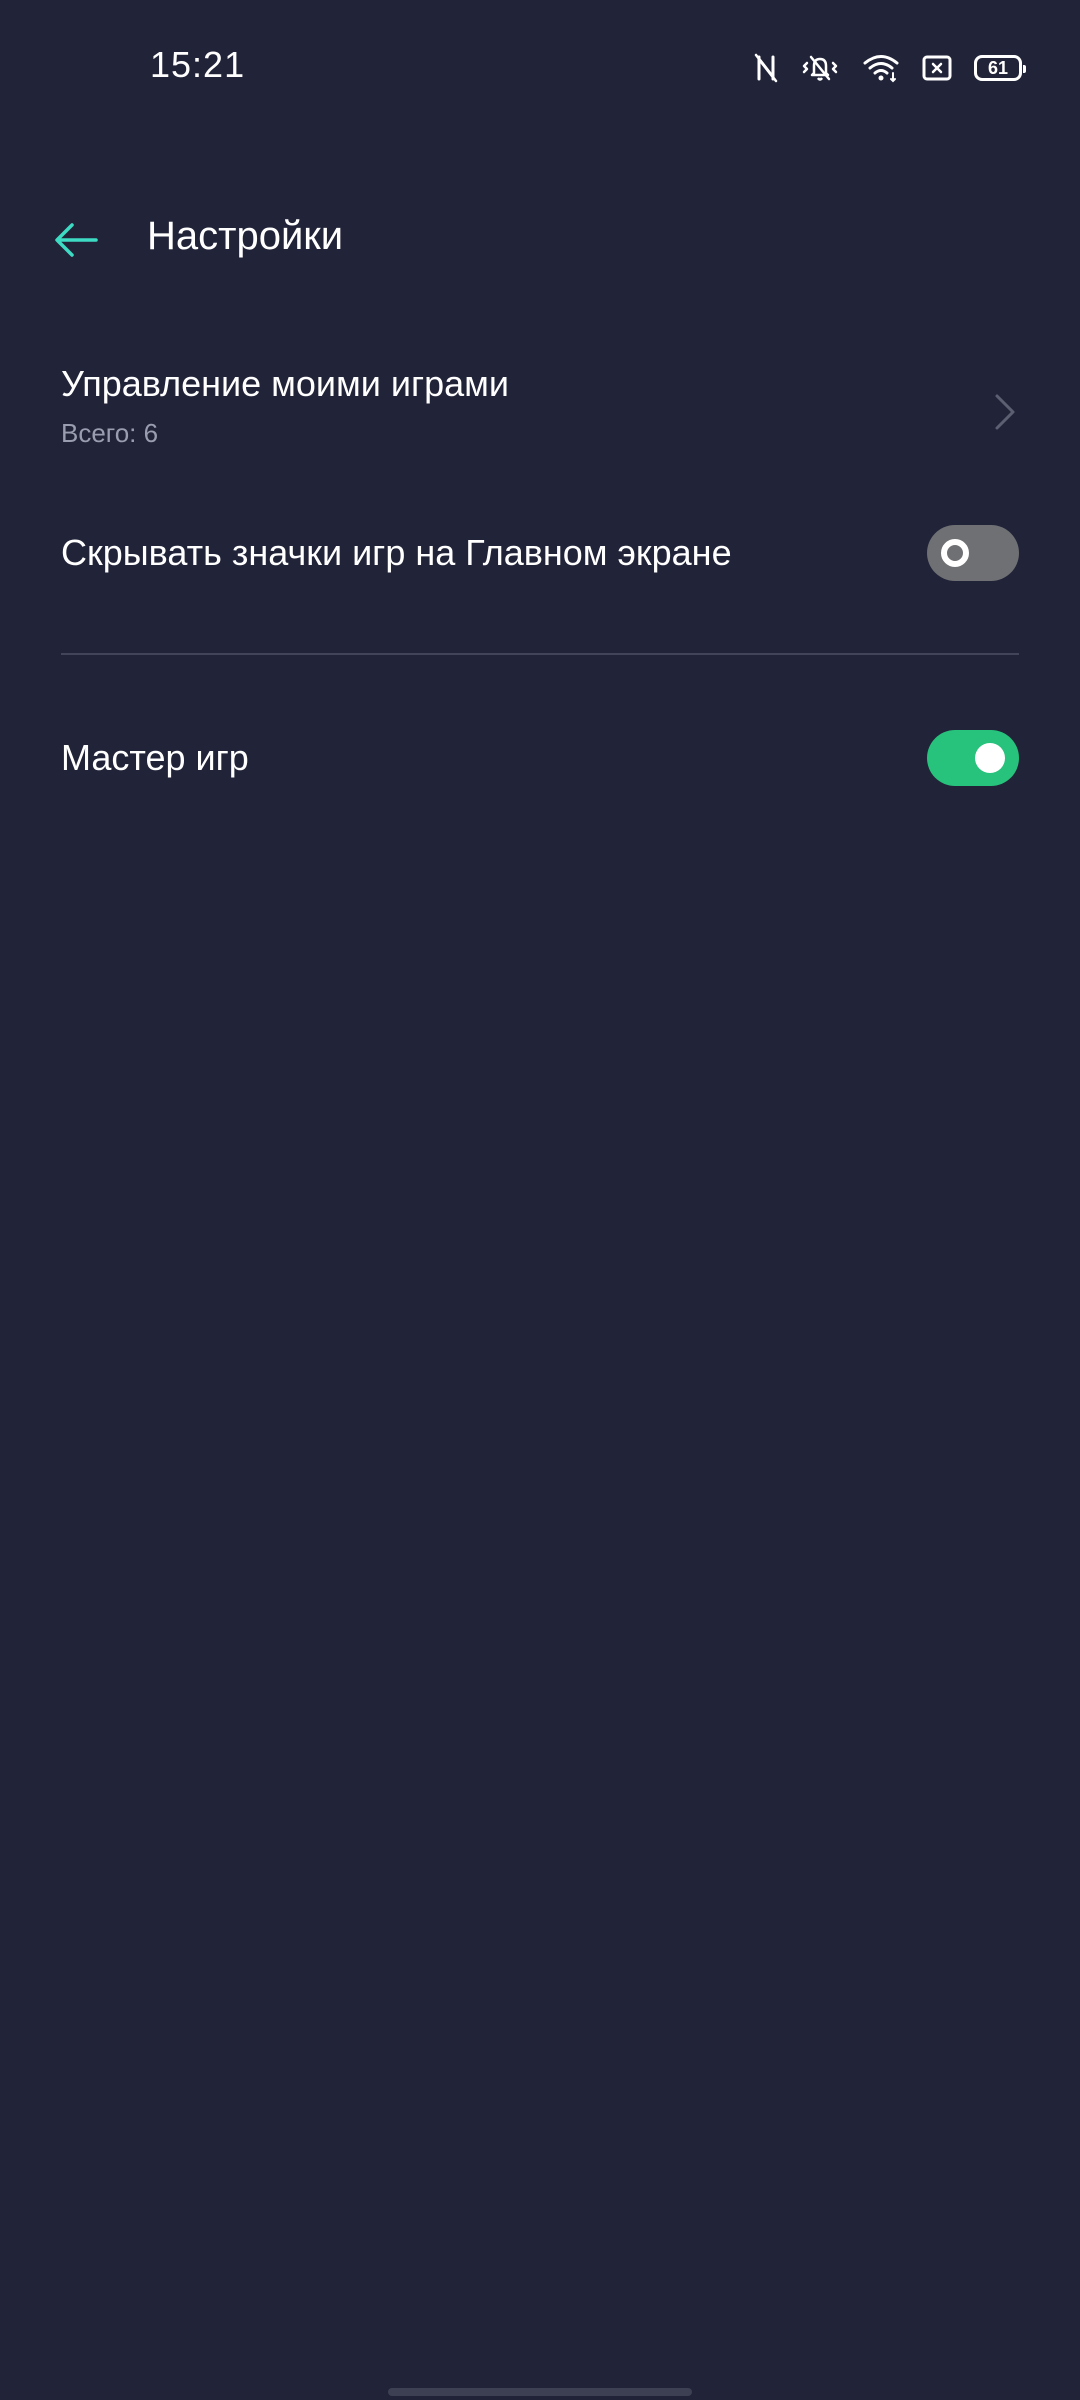 Image resolution: width=1080 pixels, height=2400 pixels. What do you see at coordinates (540, 2392) in the screenshot?
I see `home-indicator` at bounding box center [540, 2392].